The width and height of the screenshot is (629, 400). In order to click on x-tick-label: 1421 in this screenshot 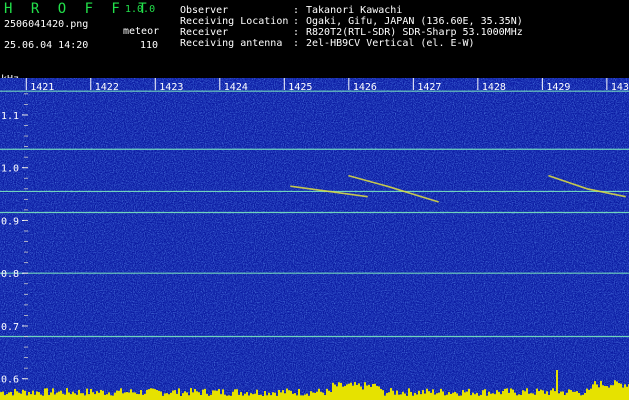, I will do `click(42, 87)`.